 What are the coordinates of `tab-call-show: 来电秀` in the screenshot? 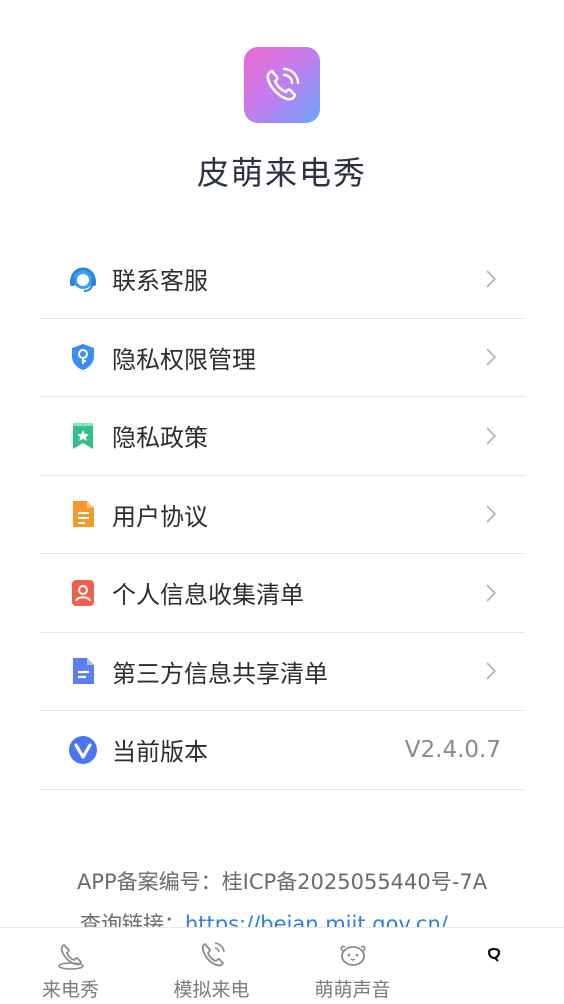 It's located at (70, 966).